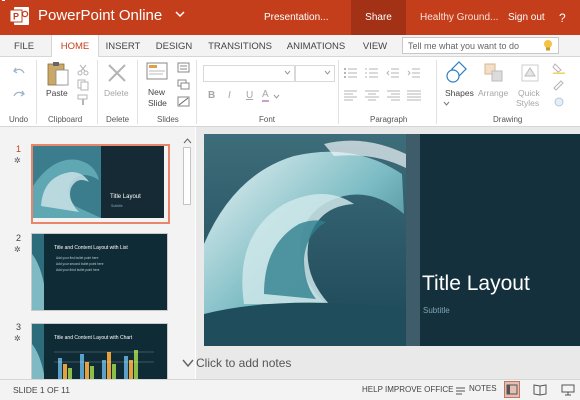 Image resolution: width=580 pixels, height=400 pixels. Describe the element at coordinates (19, 149) in the screenshot. I see `thumbnail-number: 1` at that location.